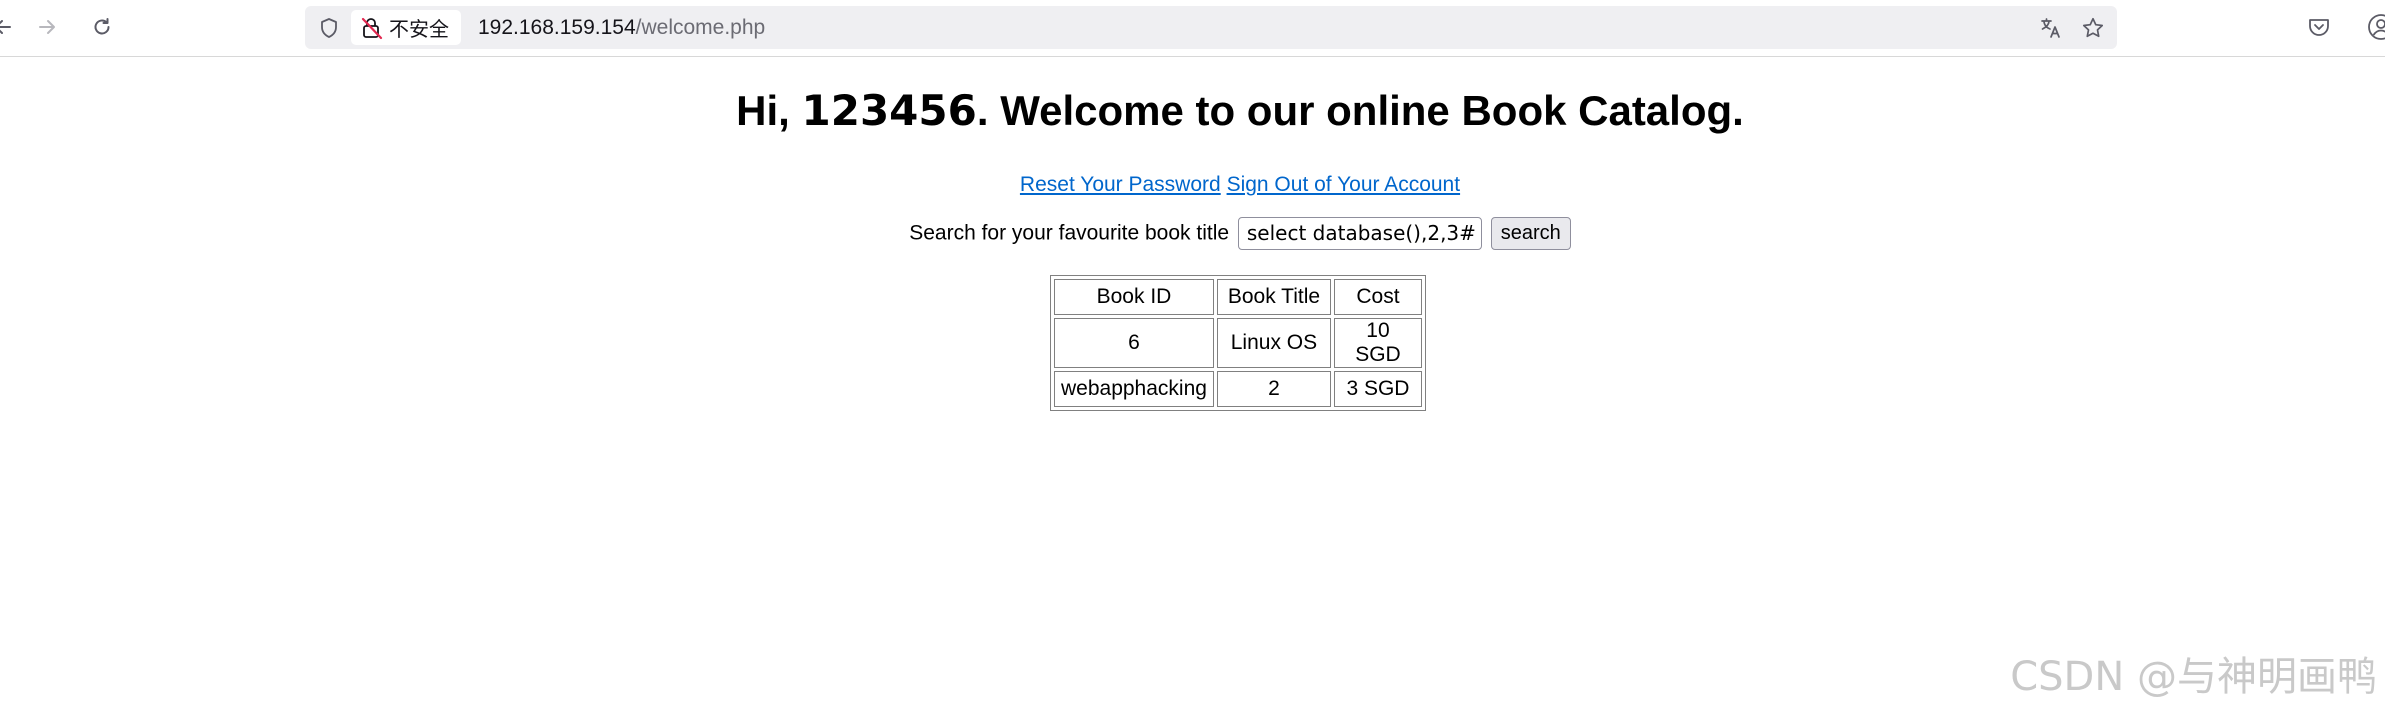 The width and height of the screenshot is (2385, 706). Describe the element at coordinates (2093, 28) in the screenshot. I see `bookmark-star-icon` at that location.